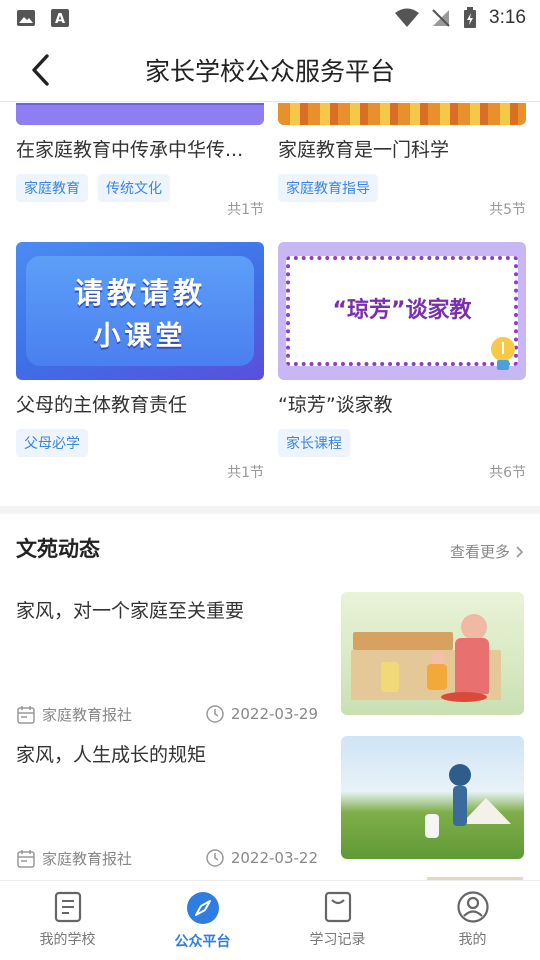 This screenshot has height=960, width=540. I want to click on course-title: “琼芳”谈家教, so click(335, 405).